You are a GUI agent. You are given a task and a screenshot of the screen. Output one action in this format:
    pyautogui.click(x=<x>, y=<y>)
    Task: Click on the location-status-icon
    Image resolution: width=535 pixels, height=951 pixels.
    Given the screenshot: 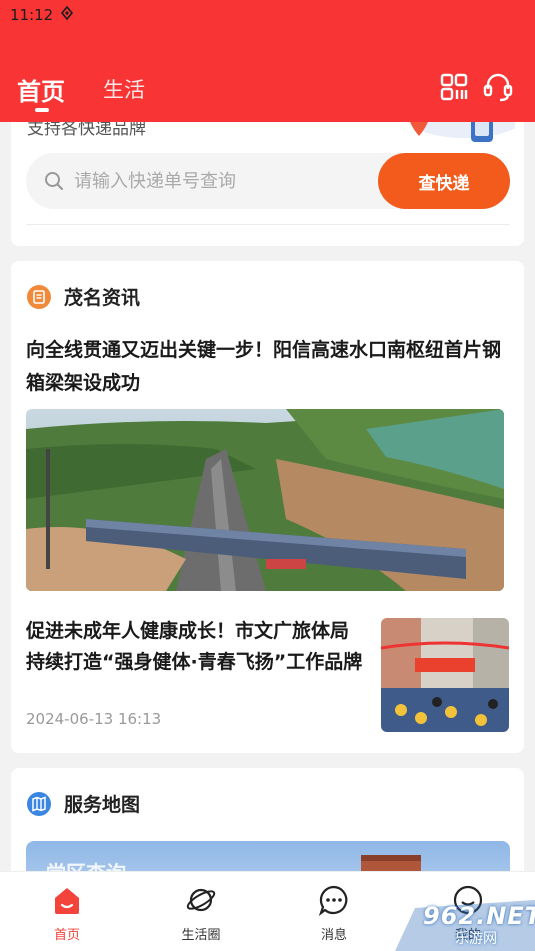 What is the action you would take?
    pyautogui.click(x=67, y=13)
    